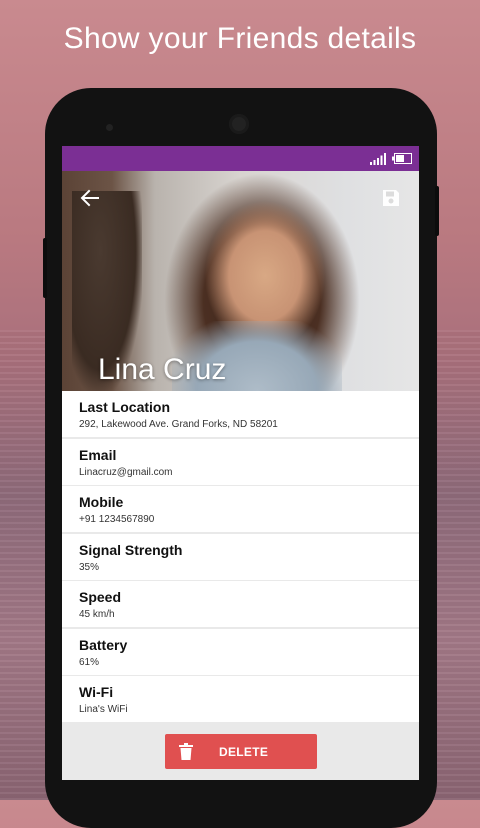  What do you see at coordinates (117, 519) in the screenshot?
I see `detail-value: +91 1234567890` at bounding box center [117, 519].